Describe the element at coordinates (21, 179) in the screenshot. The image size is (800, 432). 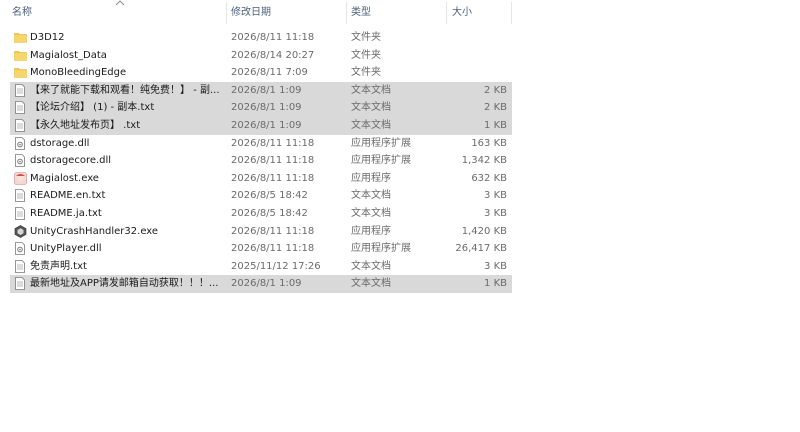
I see `app-exe-icon` at that location.